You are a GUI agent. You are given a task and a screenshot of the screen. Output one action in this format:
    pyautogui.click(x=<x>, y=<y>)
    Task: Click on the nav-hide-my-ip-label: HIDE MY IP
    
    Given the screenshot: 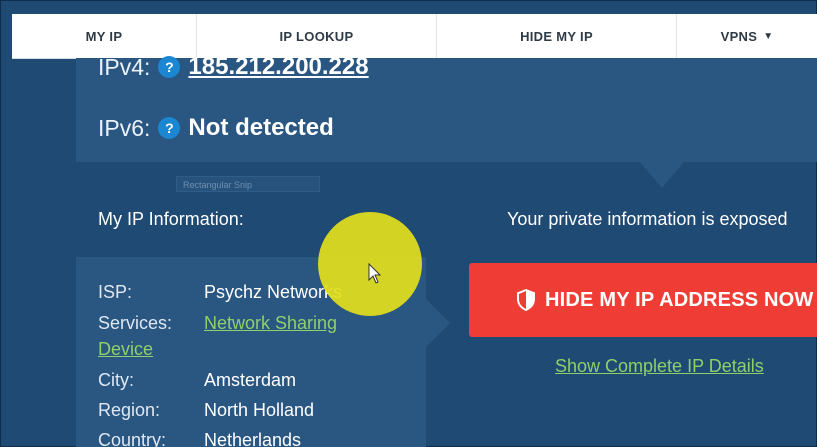 What is the action you would take?
    pyautogui.click(x=556, y=36)
    